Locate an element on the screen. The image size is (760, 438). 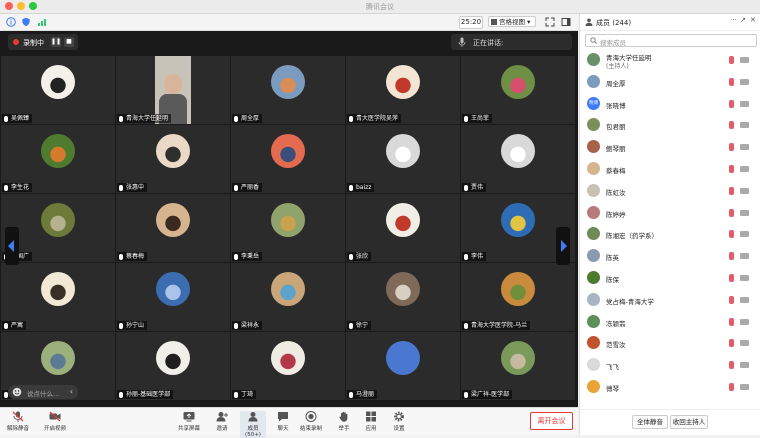
emoji-icon is located at coordinates (17, 392).